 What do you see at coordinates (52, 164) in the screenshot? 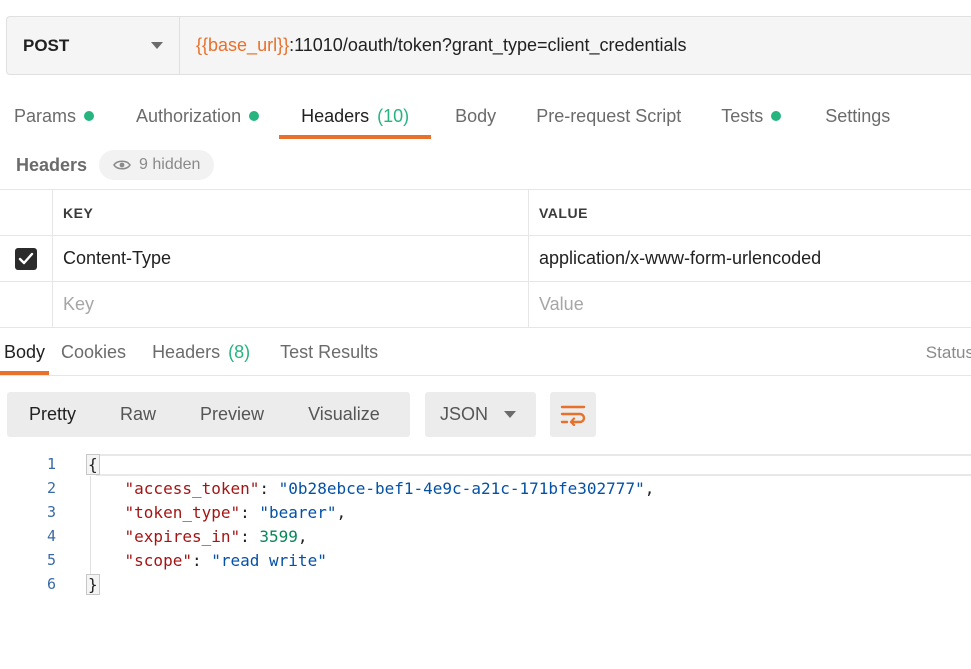
I see `headers-section-title: Headers` at bounding box center [52, 164].